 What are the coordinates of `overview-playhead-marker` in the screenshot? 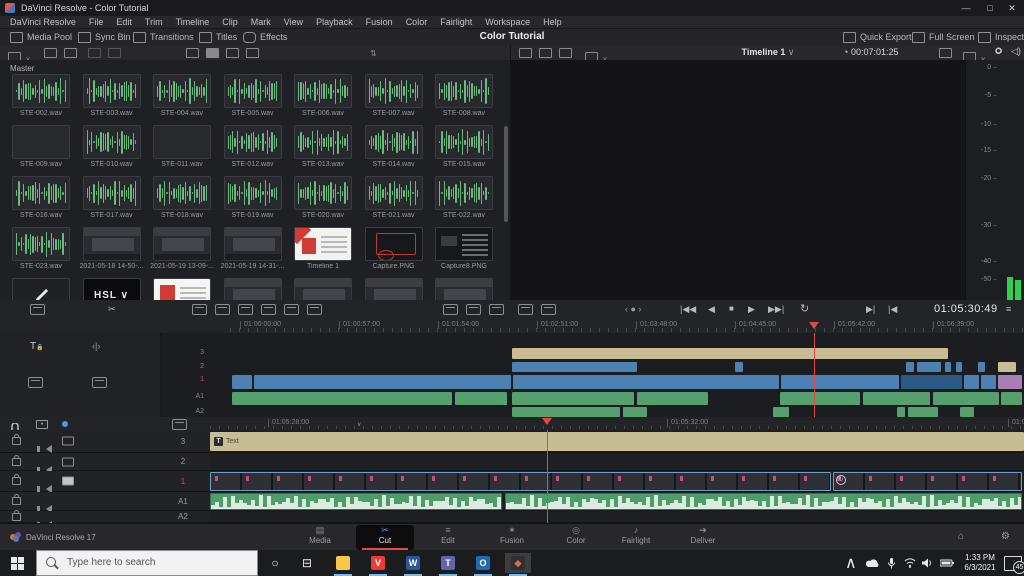 It's located at (814, 325).